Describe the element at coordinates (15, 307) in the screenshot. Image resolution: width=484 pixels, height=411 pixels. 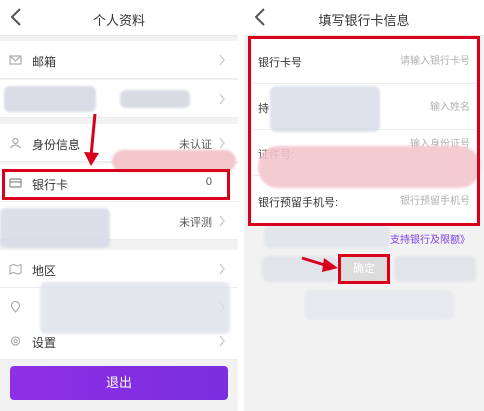
I see `location-icon` at that location.